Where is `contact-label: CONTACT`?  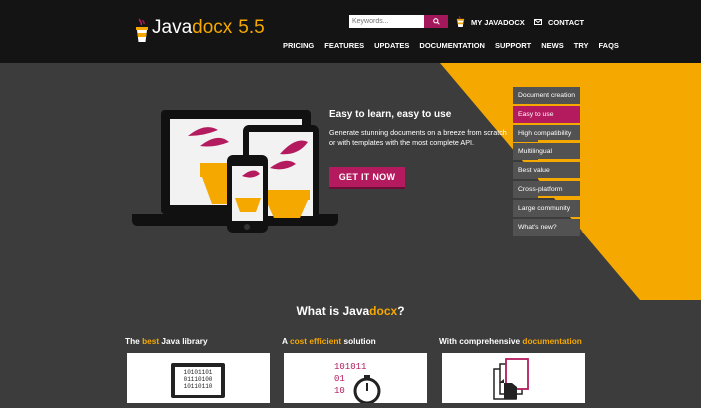
contact-label: CONTACT is located at coordinates (566, 22).